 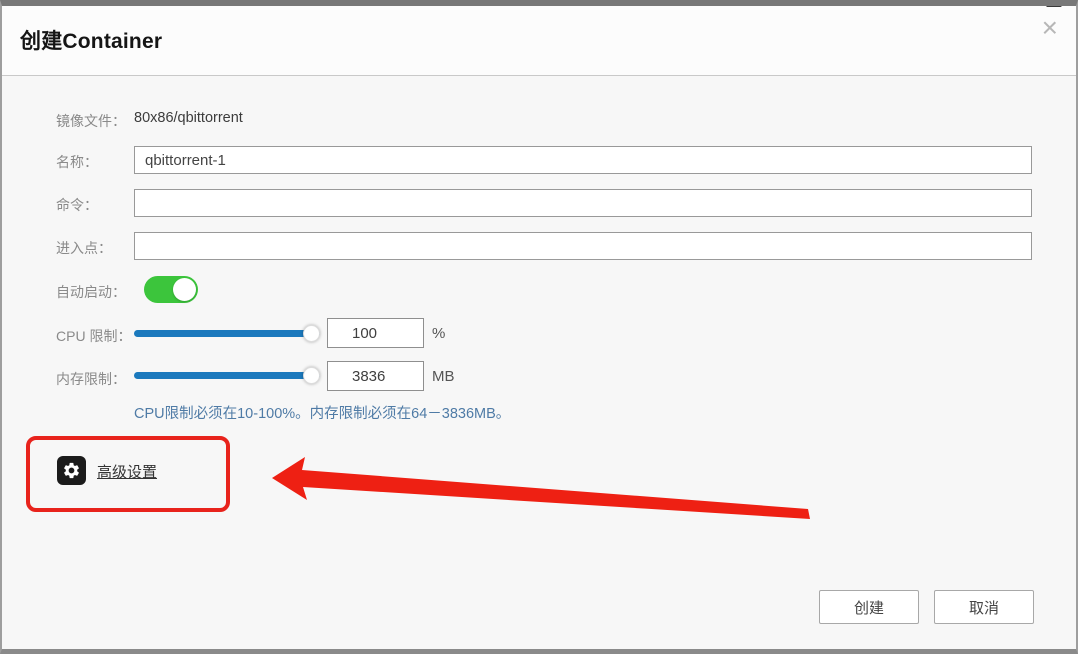 What do you see at coordinates (539, 41) in the screenshot?
I see `dialog-header: 创建Container ×` at bounding box center [539, 41].